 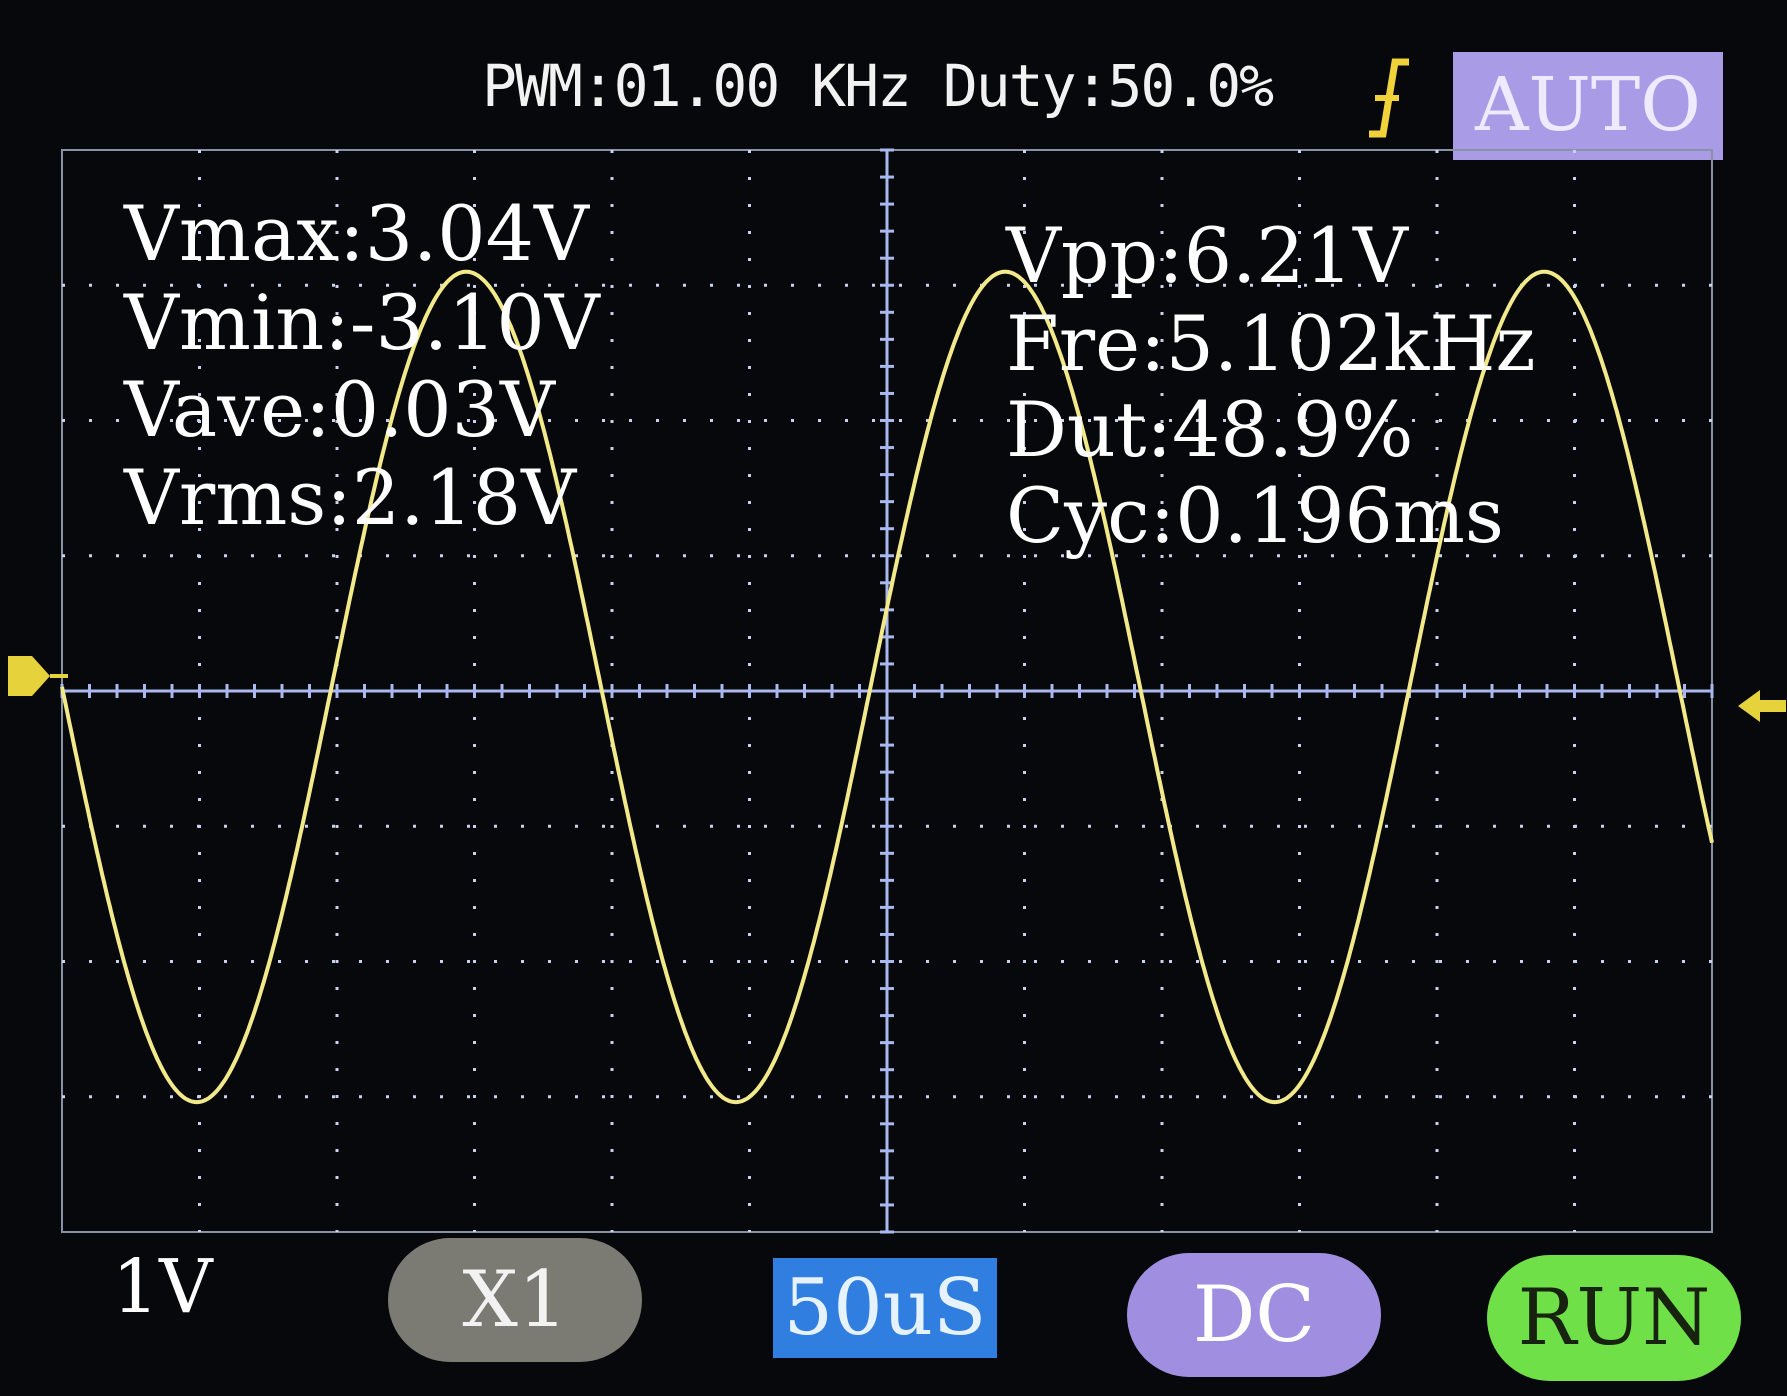 I want to click on duty-readout: Dut:48.9%, so click(x=1210, y=429).